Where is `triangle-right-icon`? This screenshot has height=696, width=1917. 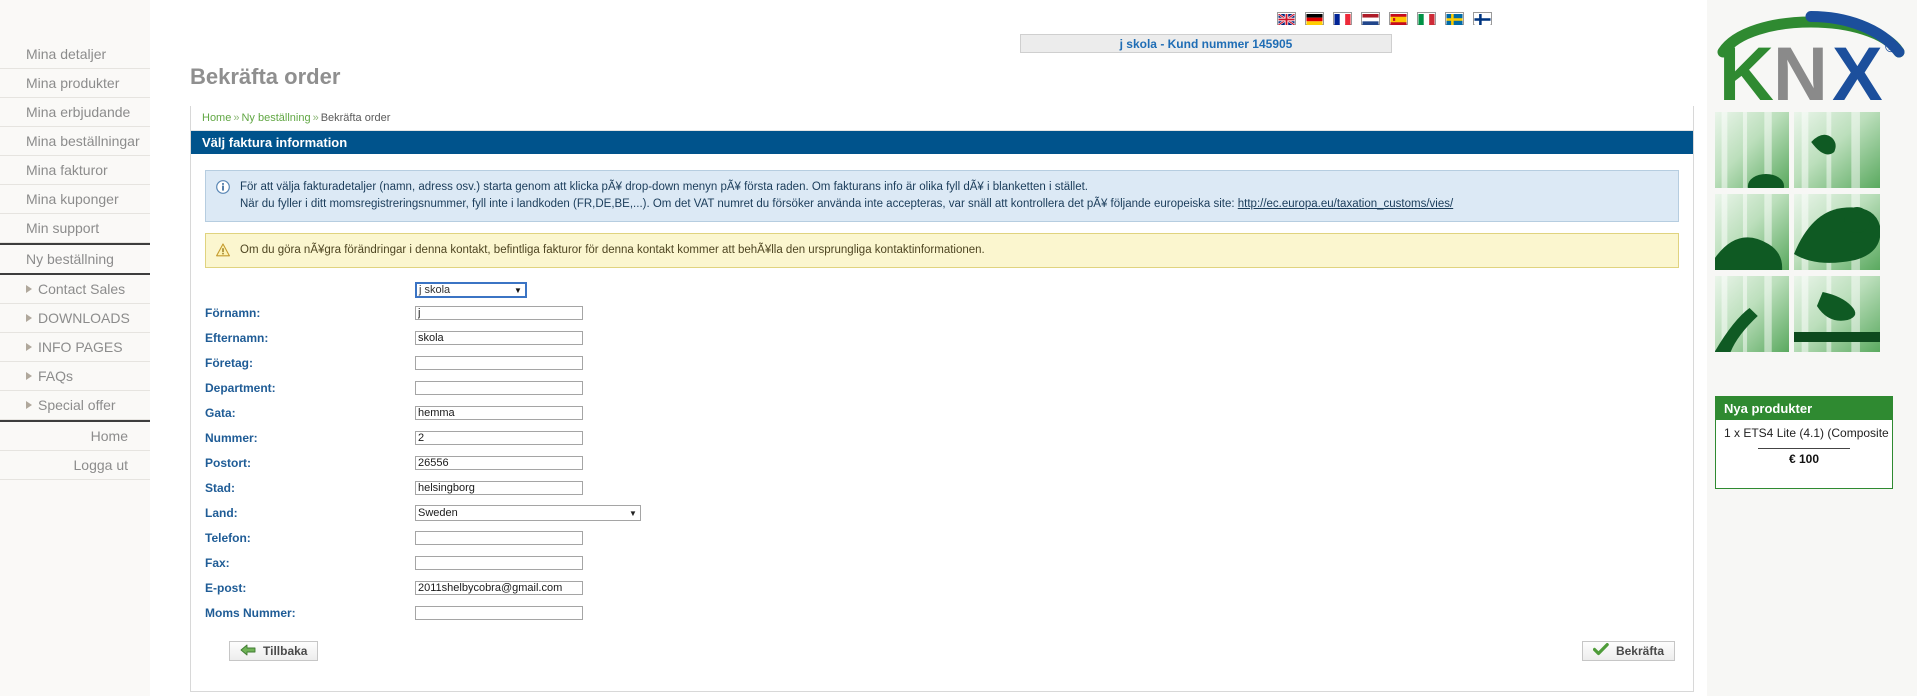
triangle-right-icon is located at coordinates (29, 405).